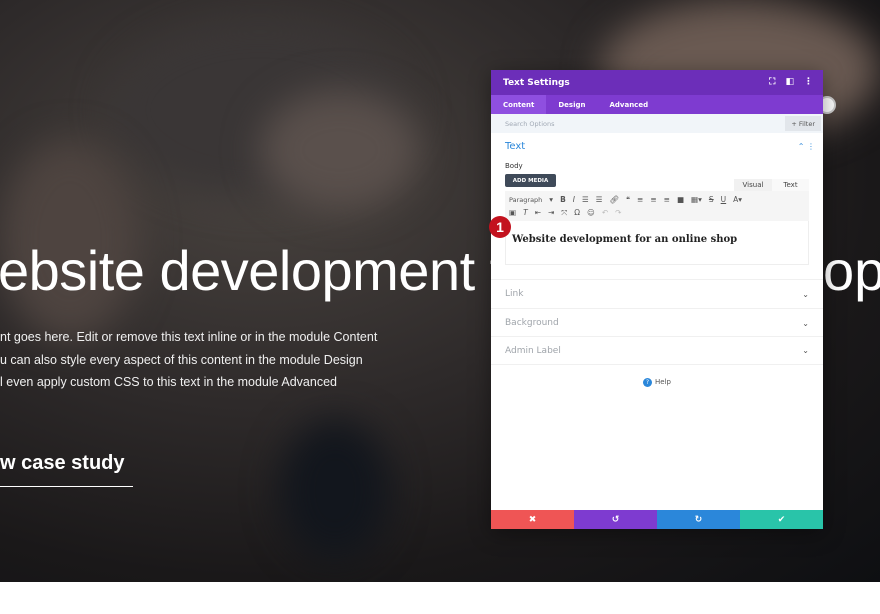 The image size is (880, 614). What do you see at coordinates (530, 123) in the screenshot?
I see `search-placeholder: Search Options` at bounding box center [530, 123].